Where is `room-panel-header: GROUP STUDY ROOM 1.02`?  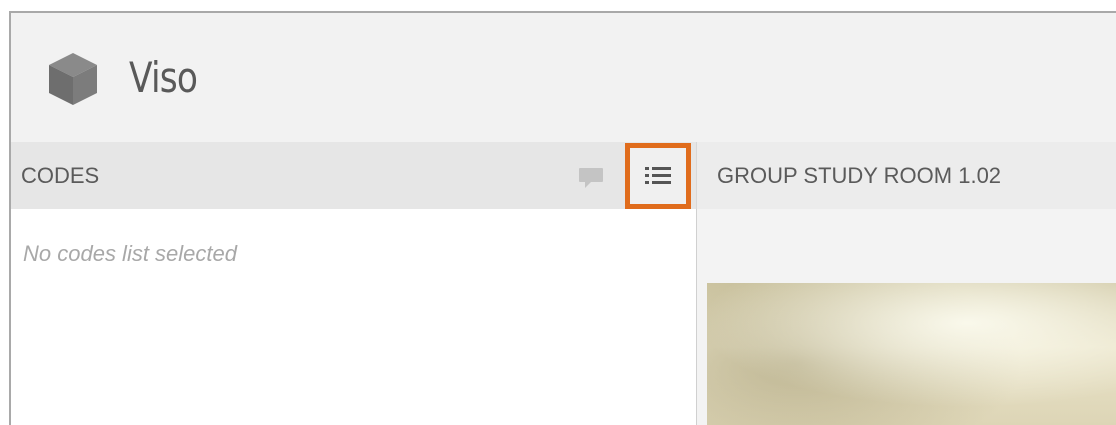
room-panel-header: GROUP STUDY ROOM 1.02 is located at coordinates (906, 175).